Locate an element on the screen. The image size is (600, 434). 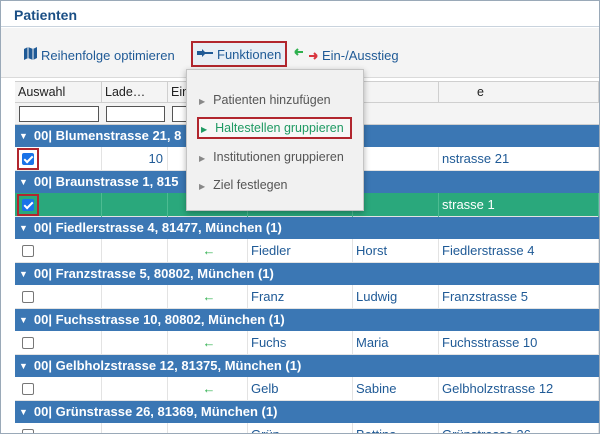
group-label: 00| Grünstrasse 26, 81369, München (1) is located at coordinates (155, 411).